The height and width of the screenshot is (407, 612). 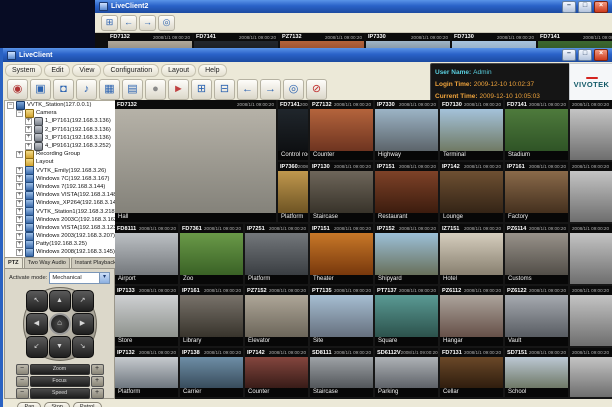 I want to click on tree-item: +3_IP7161(192.168.3.136), so click(x=60, y=138).